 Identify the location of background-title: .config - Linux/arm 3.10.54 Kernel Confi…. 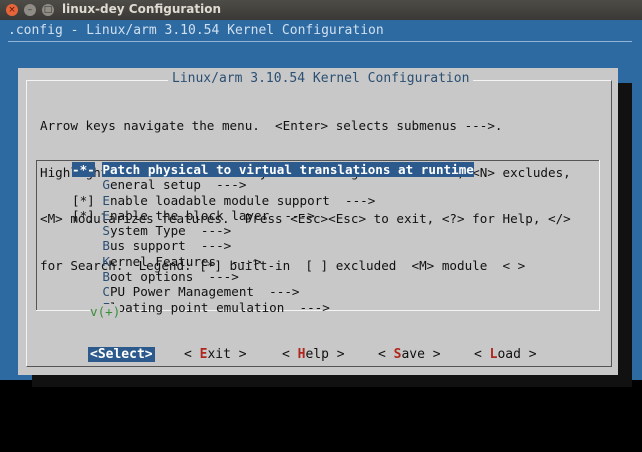
(196, 30).